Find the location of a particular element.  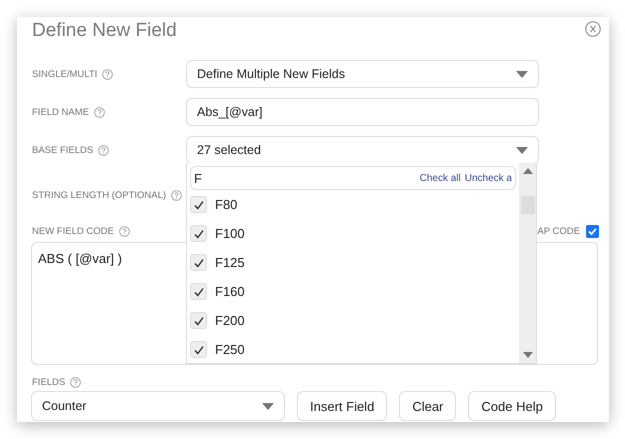

dialog-title: Define New Field is located at coordinates (104, 31).